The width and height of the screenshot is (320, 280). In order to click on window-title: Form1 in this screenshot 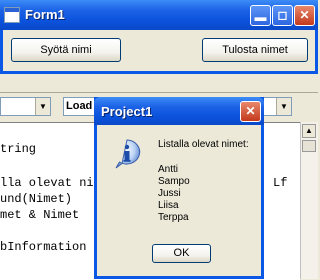, I will do `click(45, 14)`.